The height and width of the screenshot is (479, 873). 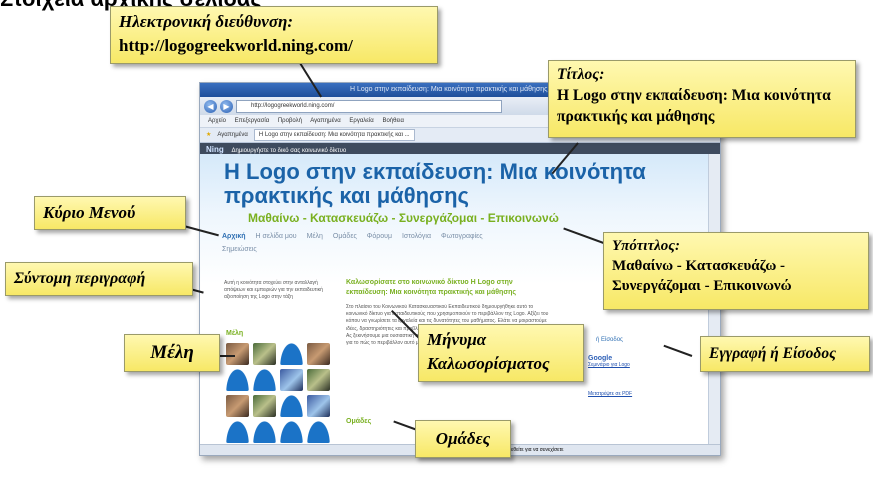 What do you see at coordinates (232, 135) in the screenshot?
I see `favorites-button: Αγαπημένα` at bounding box center [232, 135].